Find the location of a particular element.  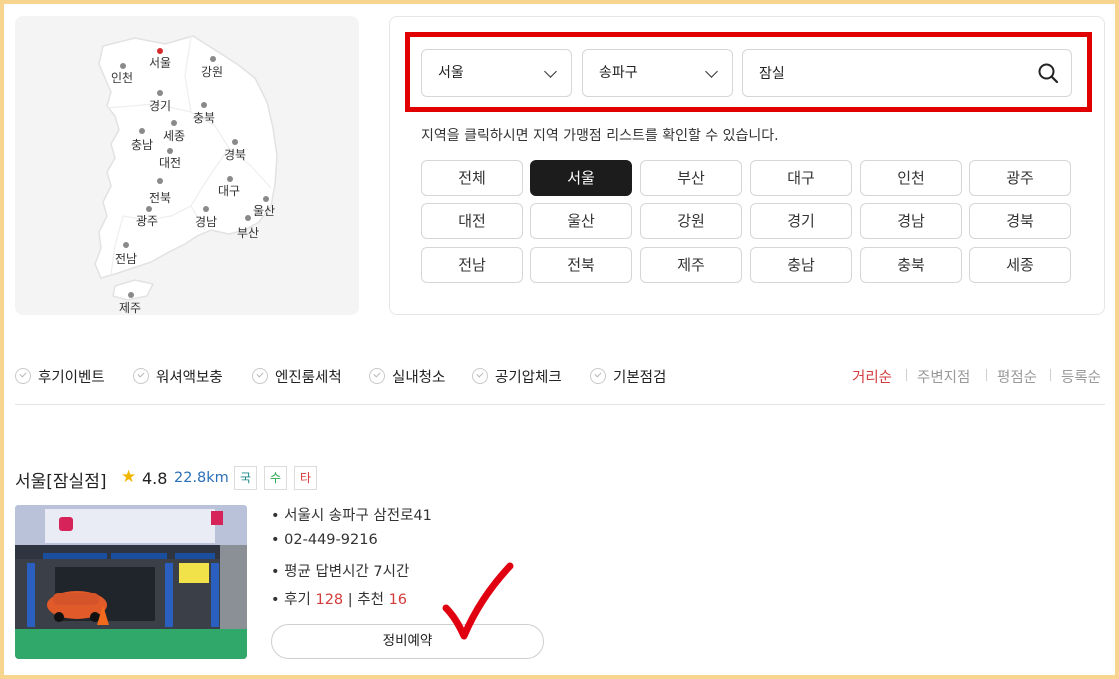

shop-avg-reply: • 평균 답변시간 7시간 is located at coordinates (340, 572).